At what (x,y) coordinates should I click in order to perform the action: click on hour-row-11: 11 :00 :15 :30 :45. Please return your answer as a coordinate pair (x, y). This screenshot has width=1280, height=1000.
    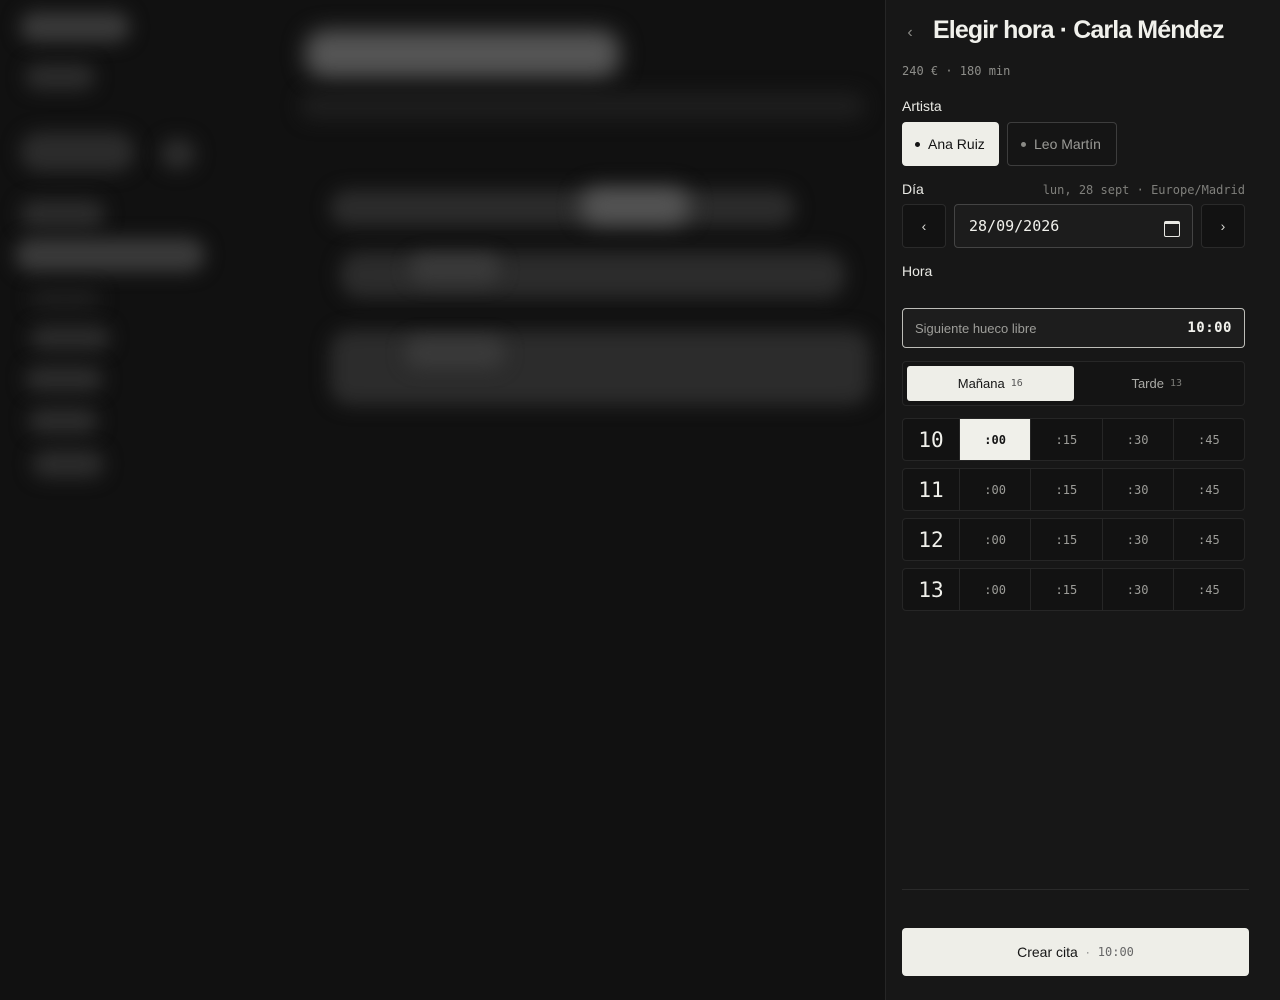
    Looking at the image, I should click on (1073, 489).